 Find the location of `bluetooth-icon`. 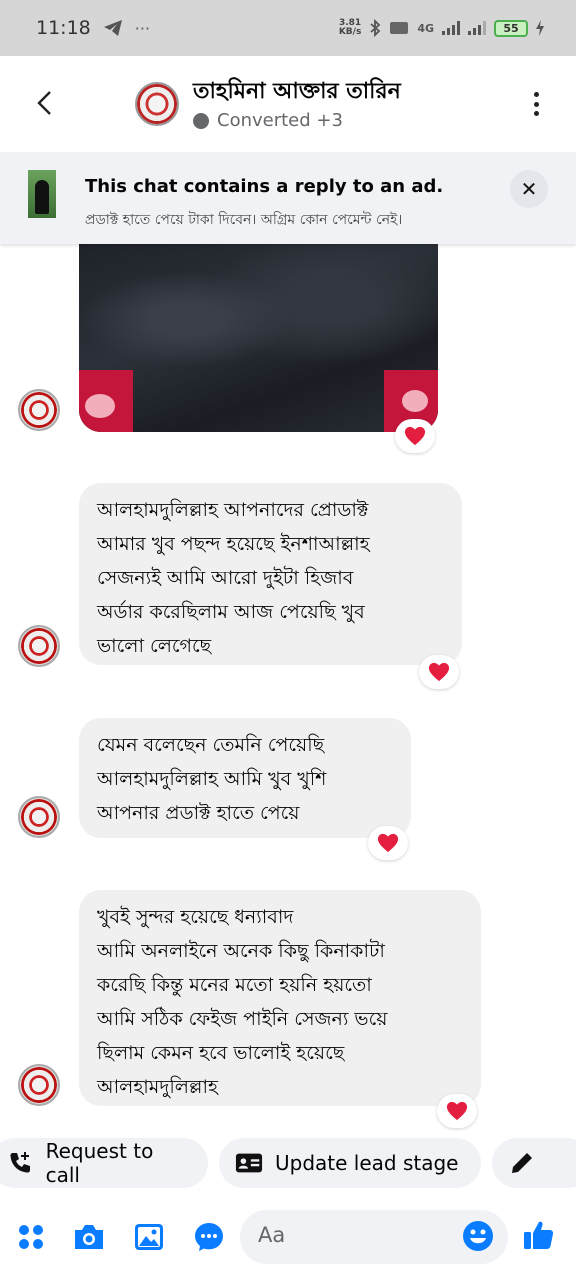

bluetooth-icon is located at coordinates (375, 28).